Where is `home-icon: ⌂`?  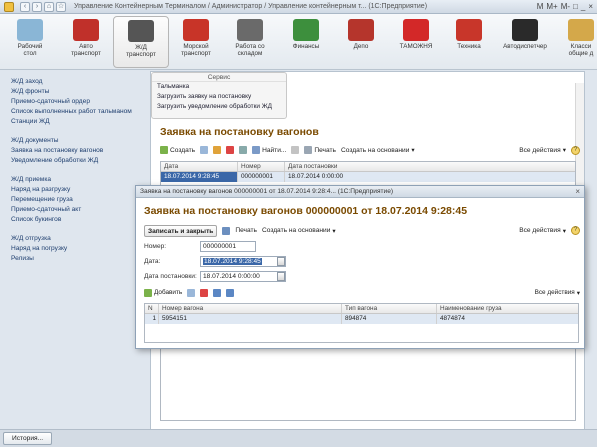 home-icon: ⌂ is located at coordinates (49, 6).